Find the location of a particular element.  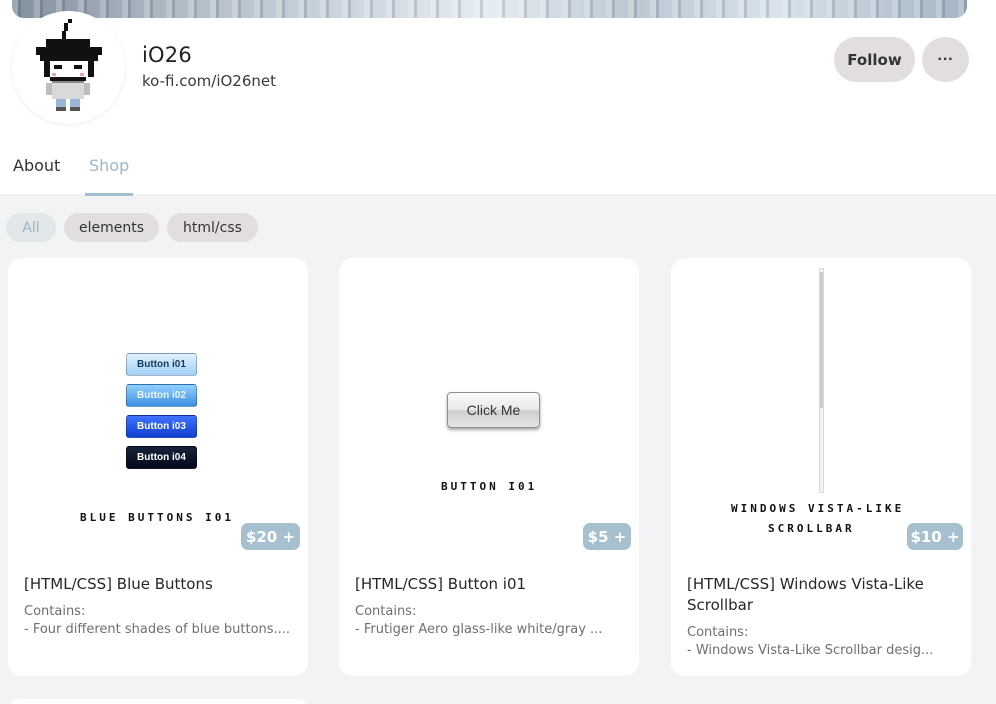

more-dots-icon: ··· is located at coordinates (945, 59).